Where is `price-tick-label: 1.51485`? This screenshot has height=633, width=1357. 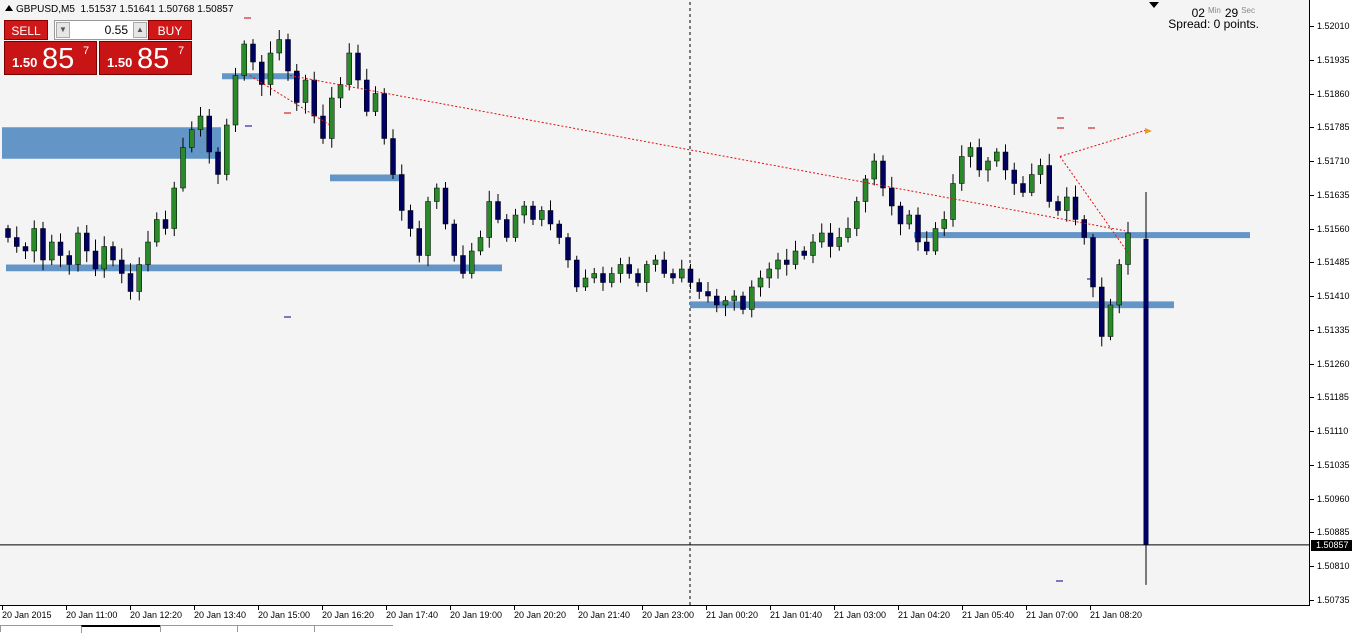
price-tick-label: 1.51485 is located at coordinates (1333, 262).